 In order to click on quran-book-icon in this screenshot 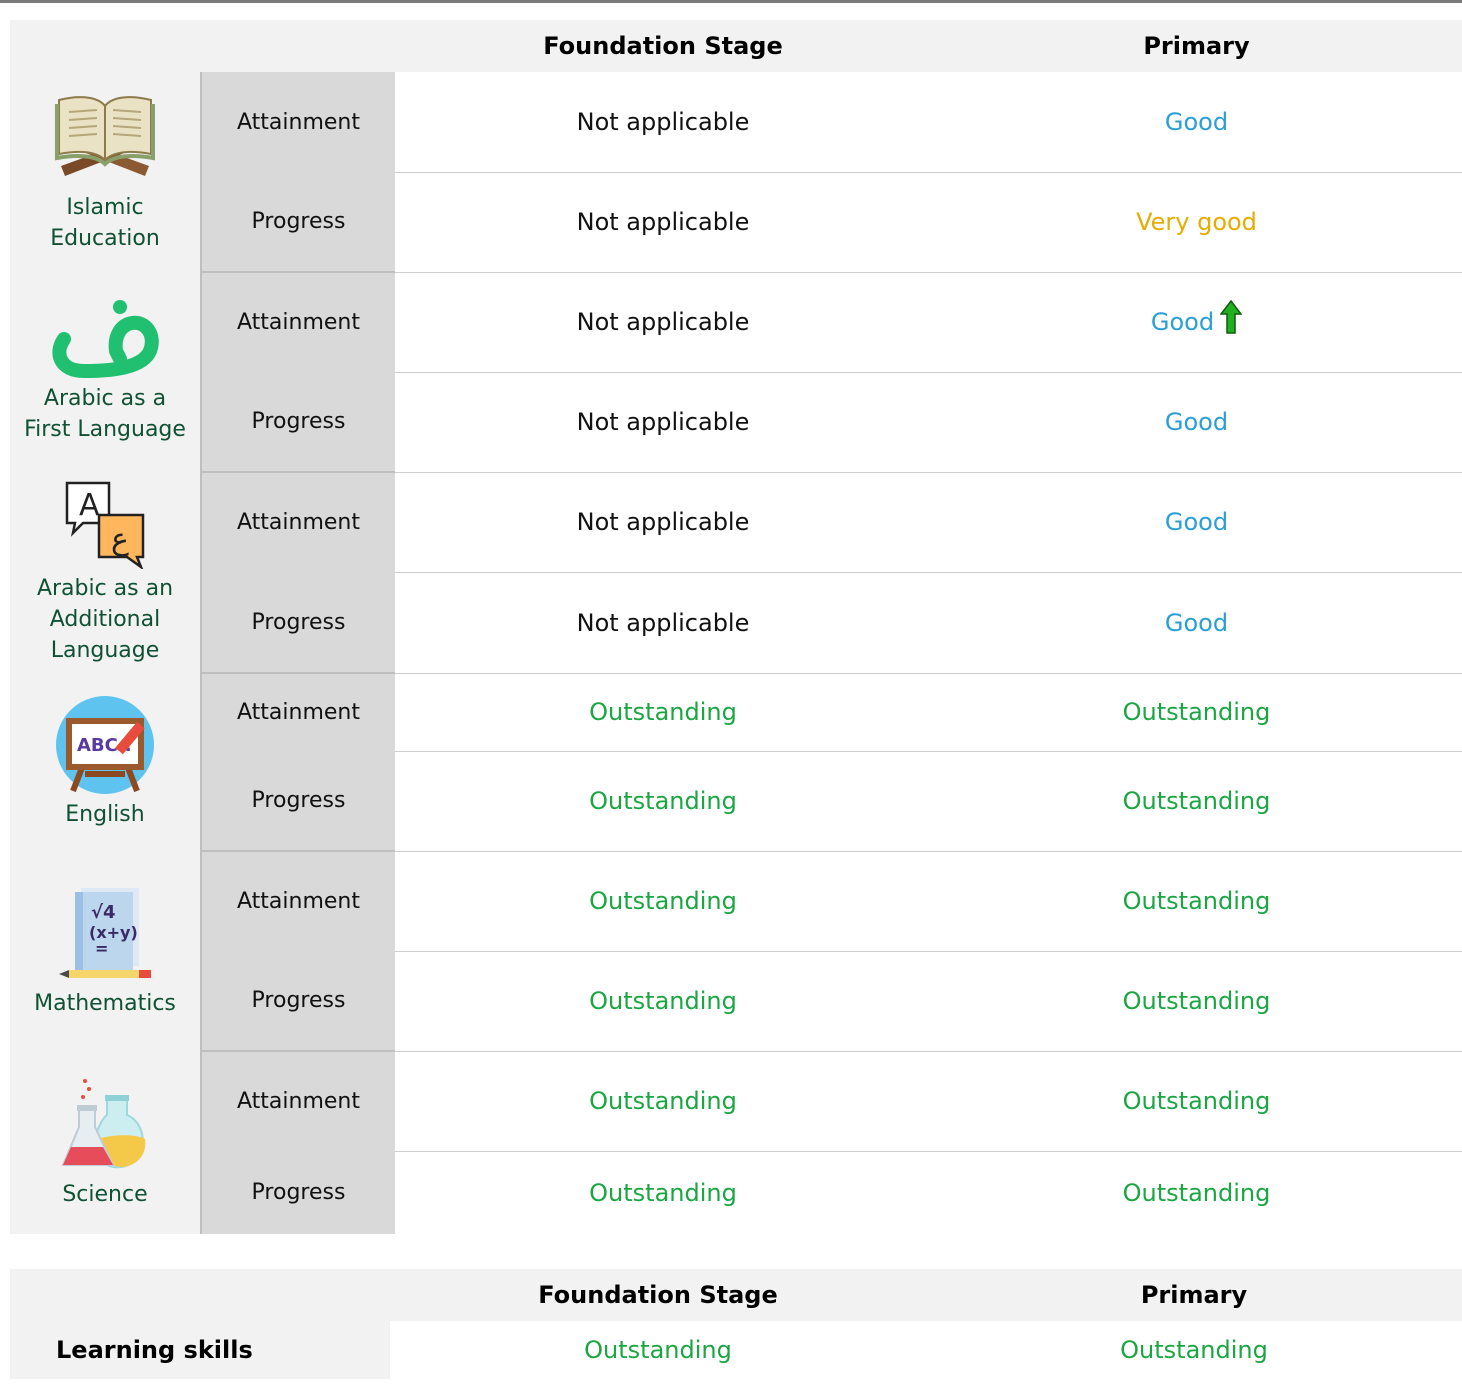, I will do `click(105, 136)`.